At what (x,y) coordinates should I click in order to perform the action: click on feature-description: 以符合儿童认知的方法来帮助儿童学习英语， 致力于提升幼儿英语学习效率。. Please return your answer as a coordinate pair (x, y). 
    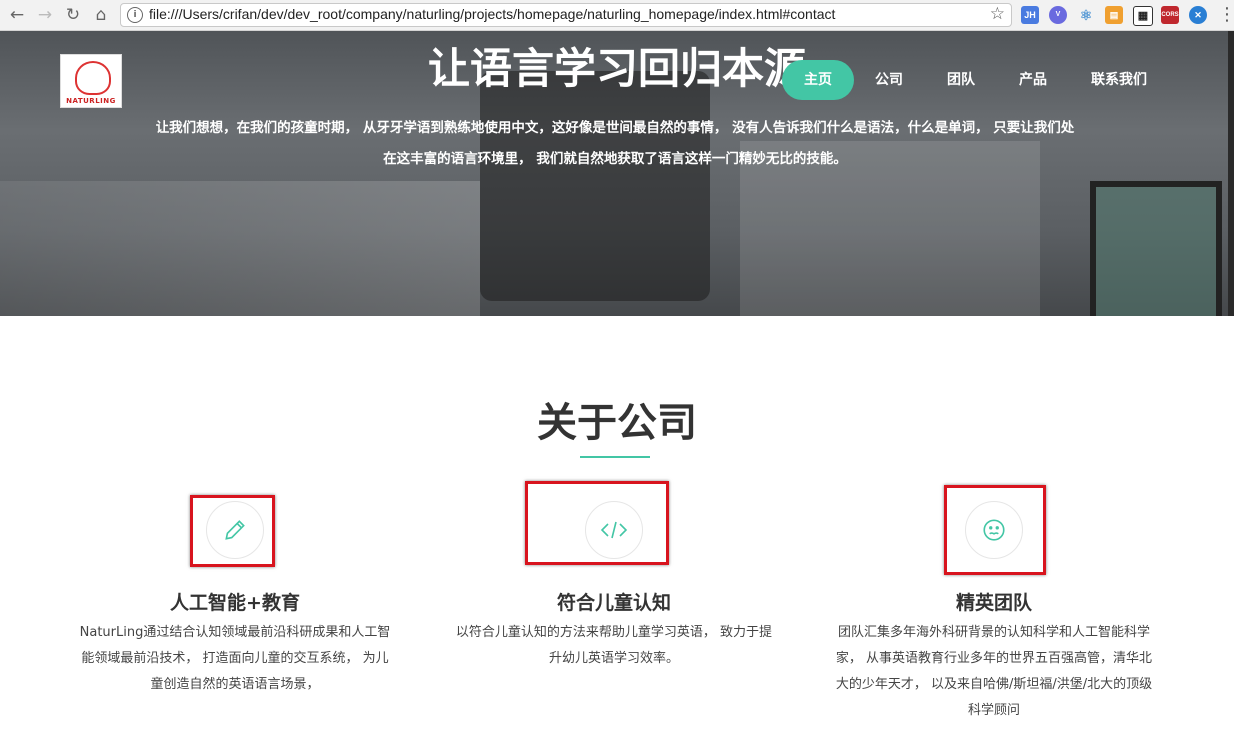
    Looking at the image, I should click on (614, 645).